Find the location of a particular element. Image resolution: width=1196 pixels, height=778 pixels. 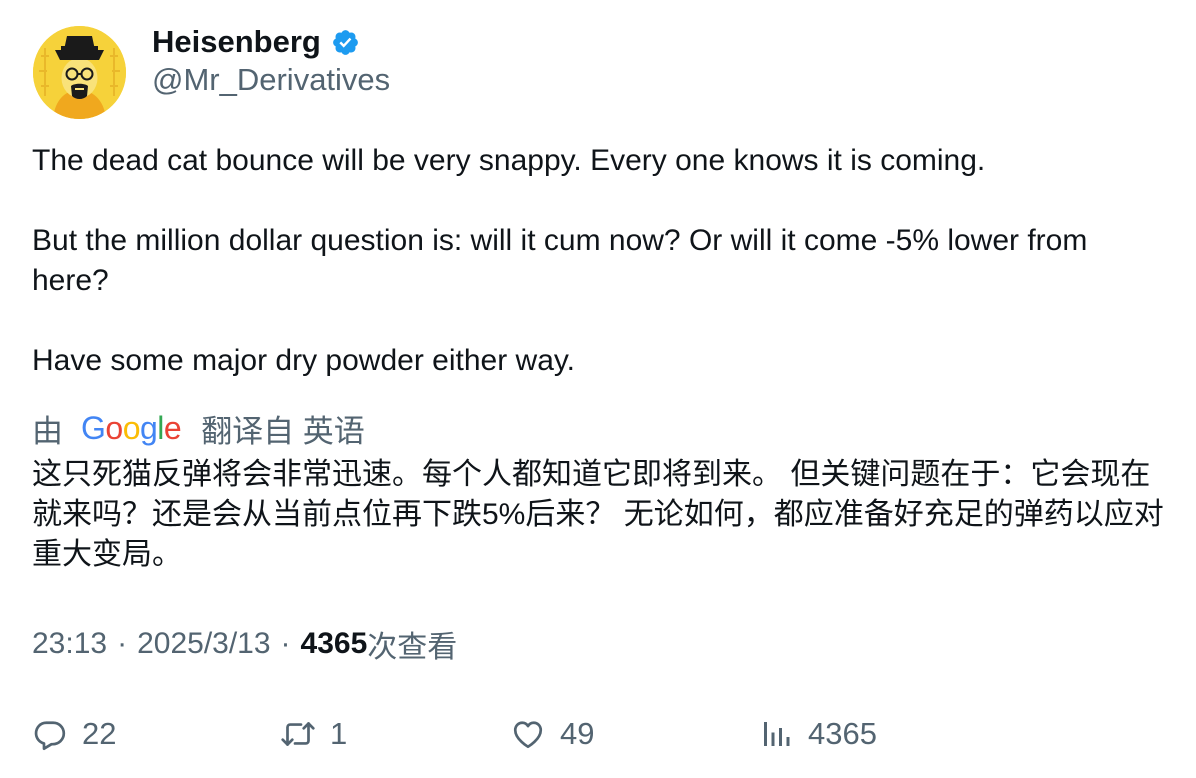

reply-count: 22 is located at coordinates (99, 733).